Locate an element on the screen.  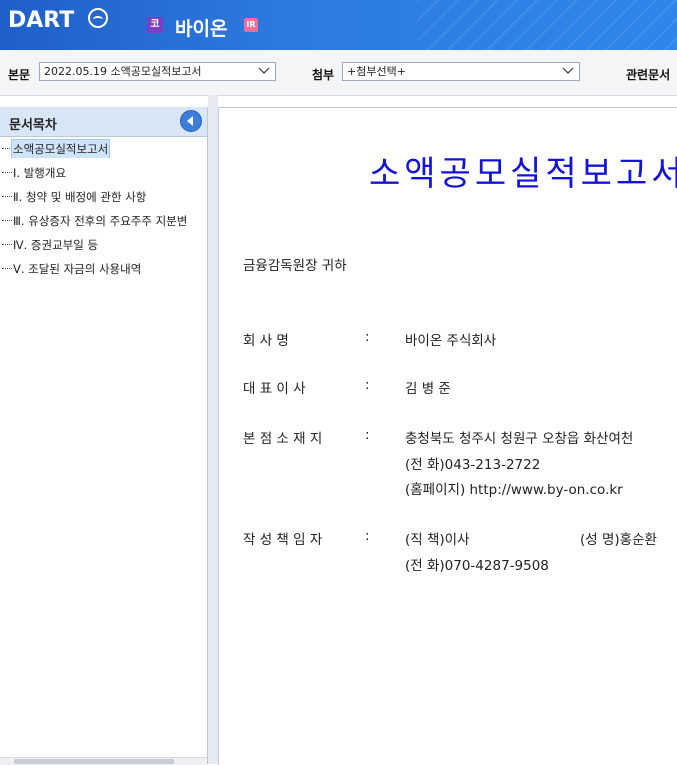
panel-splitter is located at coordinates (213, 429).